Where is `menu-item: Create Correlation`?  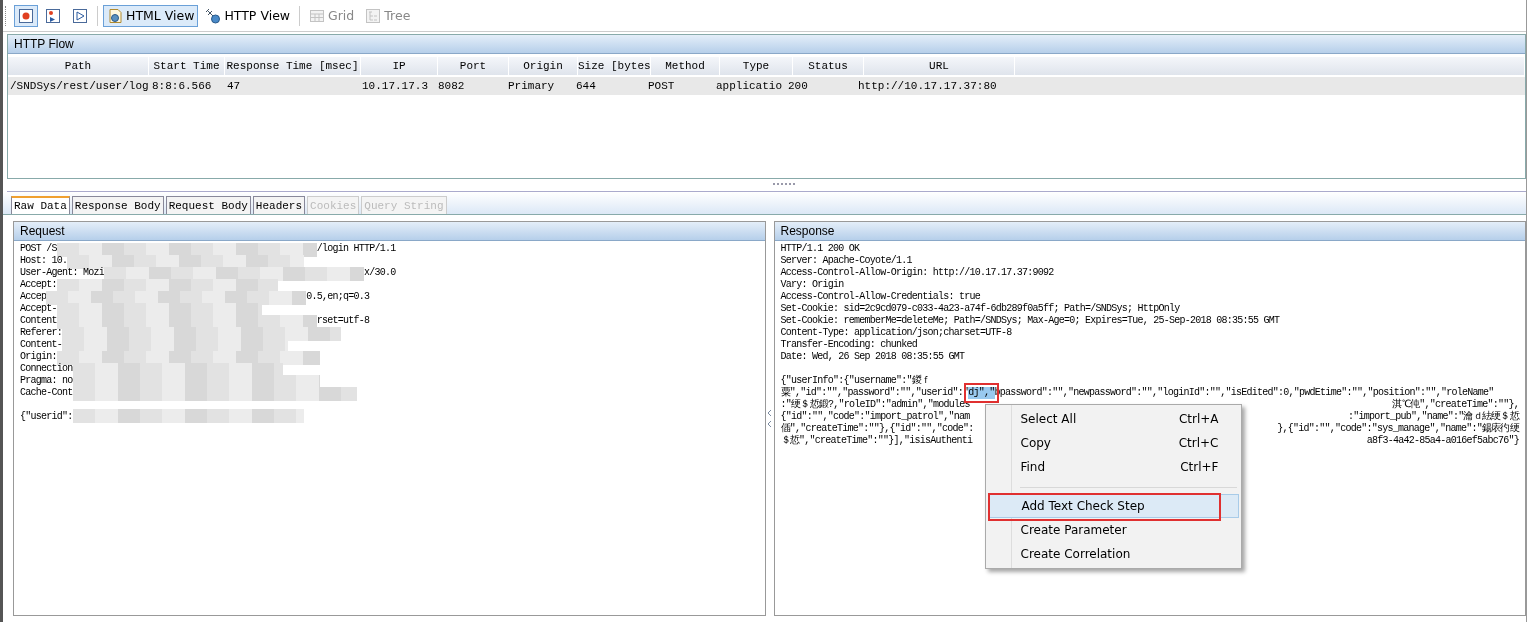
menu-item: Create Correlation is located at coordinates (1113, 554).